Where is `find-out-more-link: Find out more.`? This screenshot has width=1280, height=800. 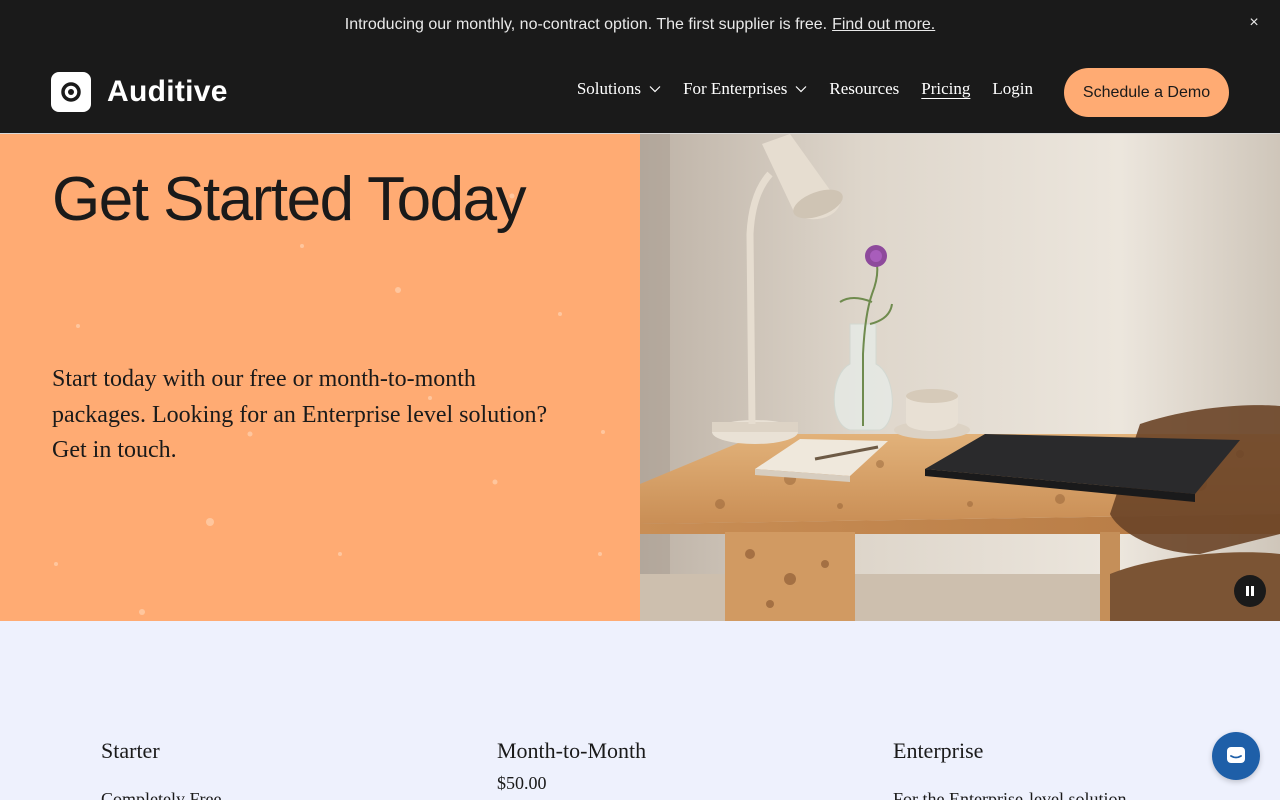 find-out-more-link: Find out more. is located at coordinates (883, 25).